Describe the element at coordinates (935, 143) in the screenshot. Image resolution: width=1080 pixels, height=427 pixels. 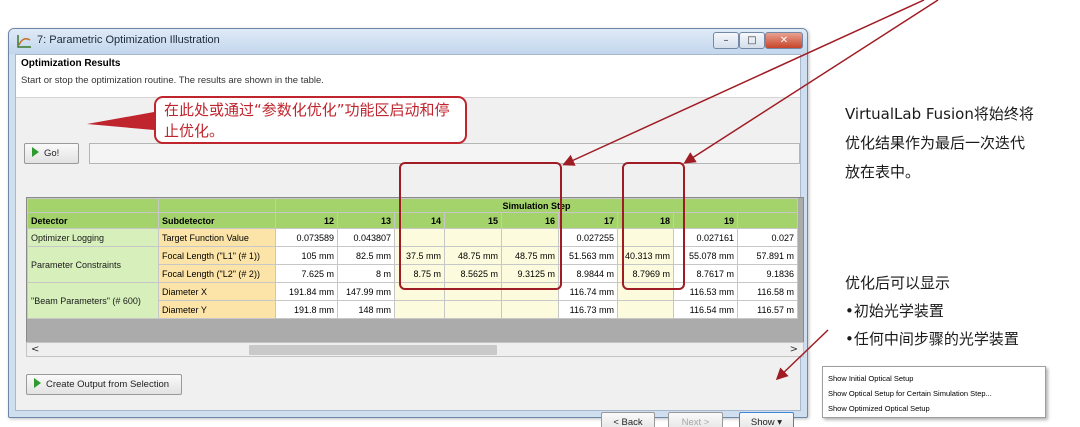
I see `callout-line: 优化结果作为最后一次迭代` at that location.